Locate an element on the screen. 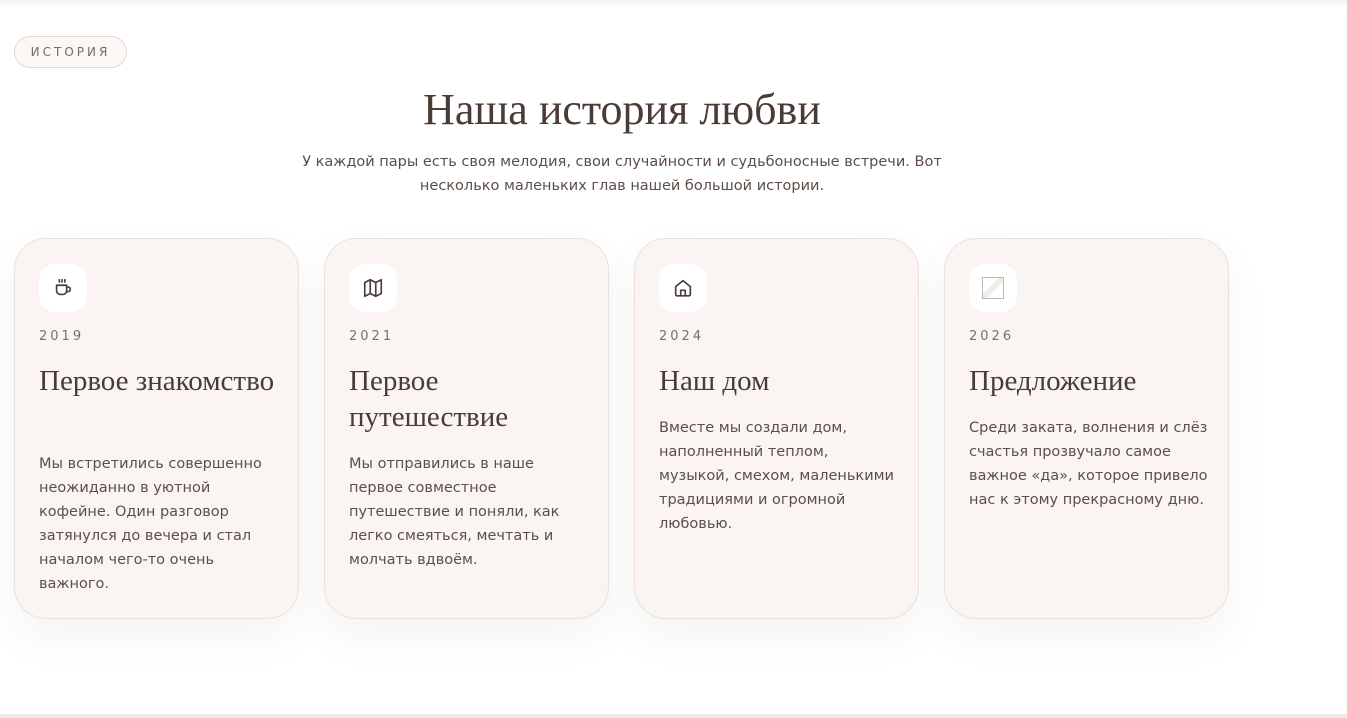  section-title: Наша история любви is located at coordinates (622, 109).